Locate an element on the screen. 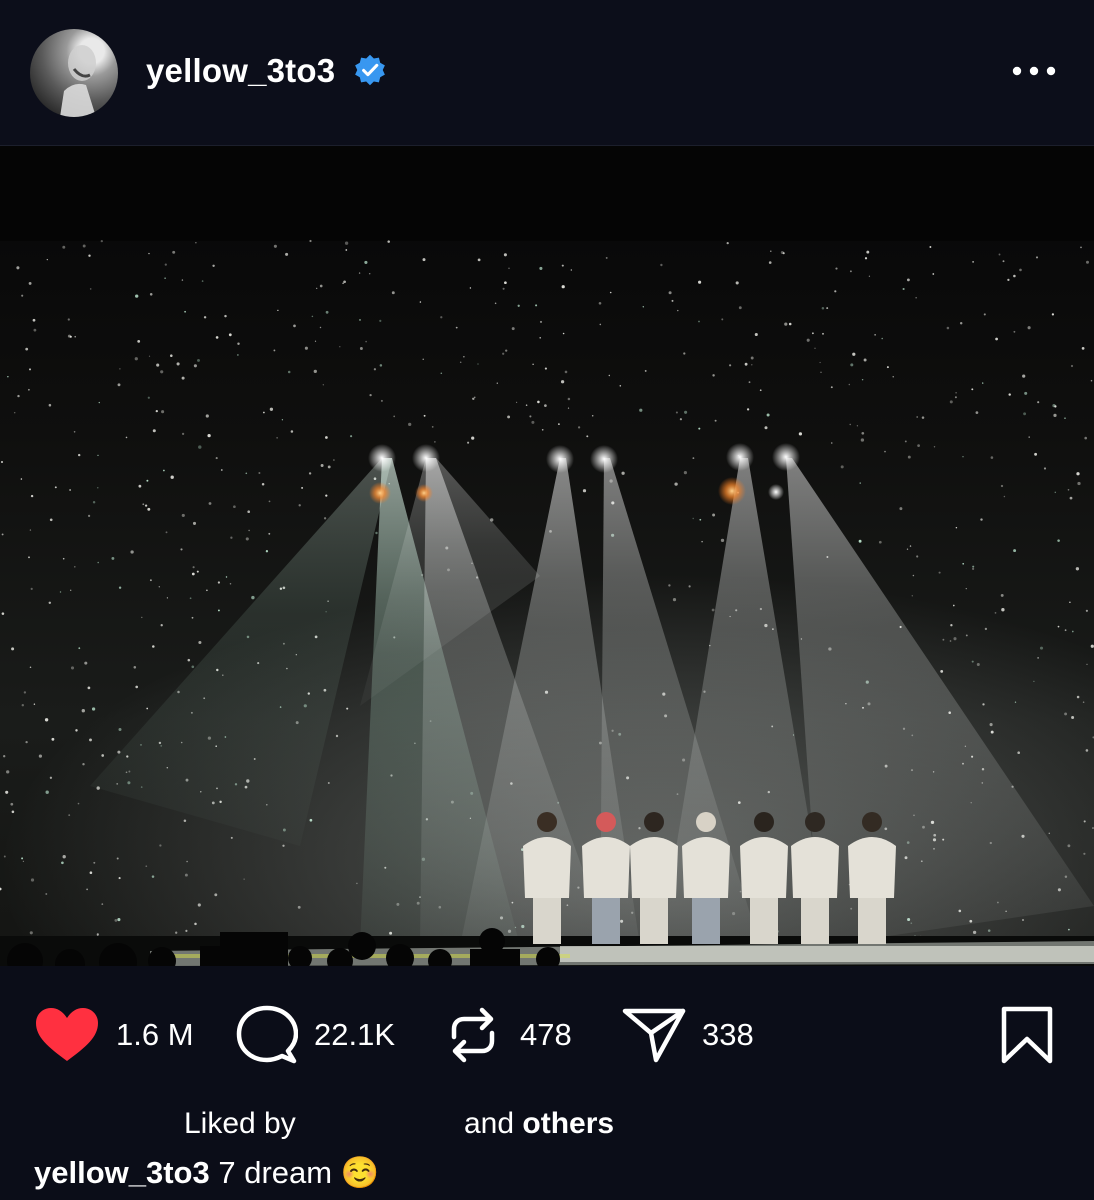  caption-username: yellow_3to3 is located at coordinates (122, 1172).